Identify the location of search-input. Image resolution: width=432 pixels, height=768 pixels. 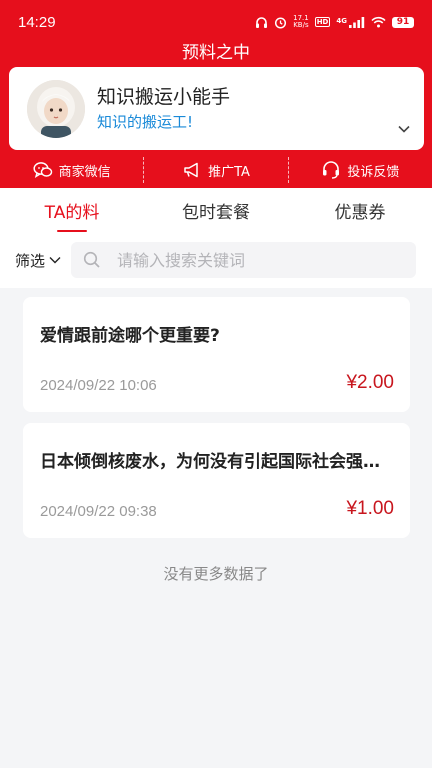
(257, 260).